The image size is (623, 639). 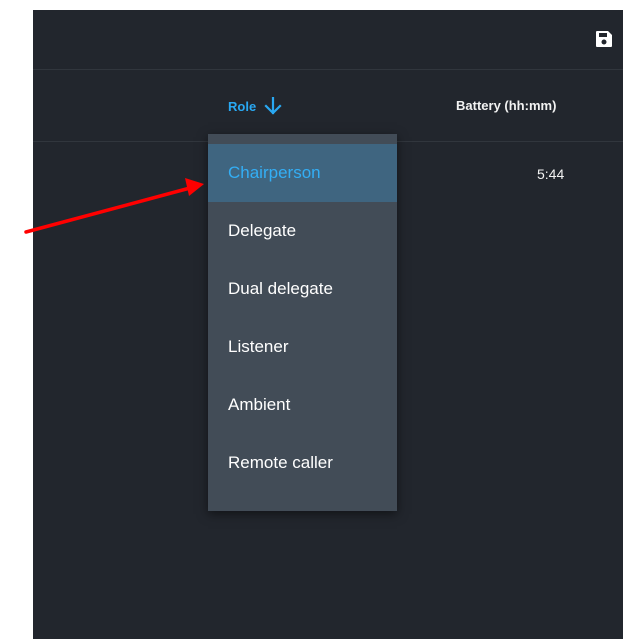 What do you see at coordinates (604, 39) in the screenshot?
I see `save-icon` at bounding box center [604, 39].